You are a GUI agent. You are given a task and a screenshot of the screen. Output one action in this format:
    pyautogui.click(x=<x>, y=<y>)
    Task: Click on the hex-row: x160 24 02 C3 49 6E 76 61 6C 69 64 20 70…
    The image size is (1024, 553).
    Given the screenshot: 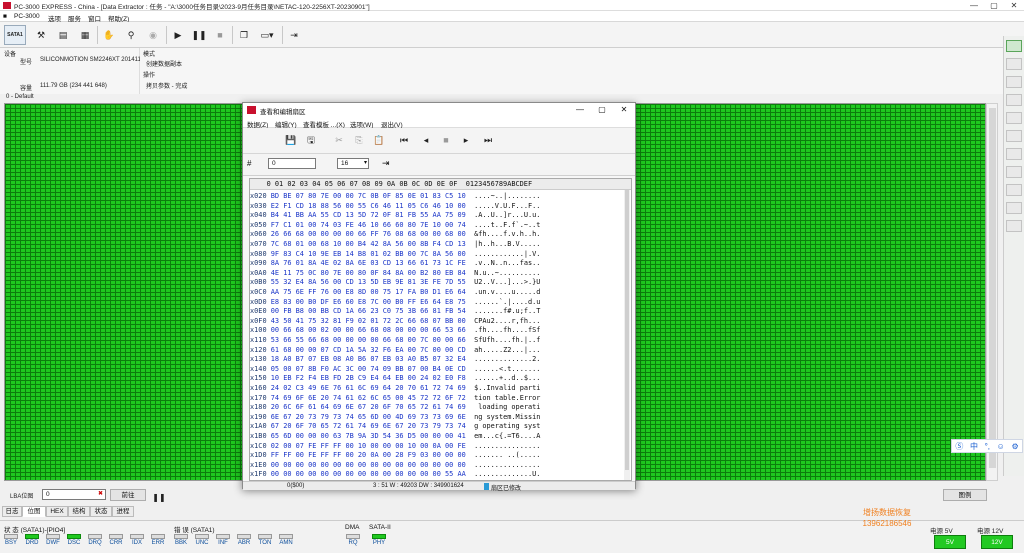 What is the action you would take?
    pyautogui.click(x=395, y=388)
    